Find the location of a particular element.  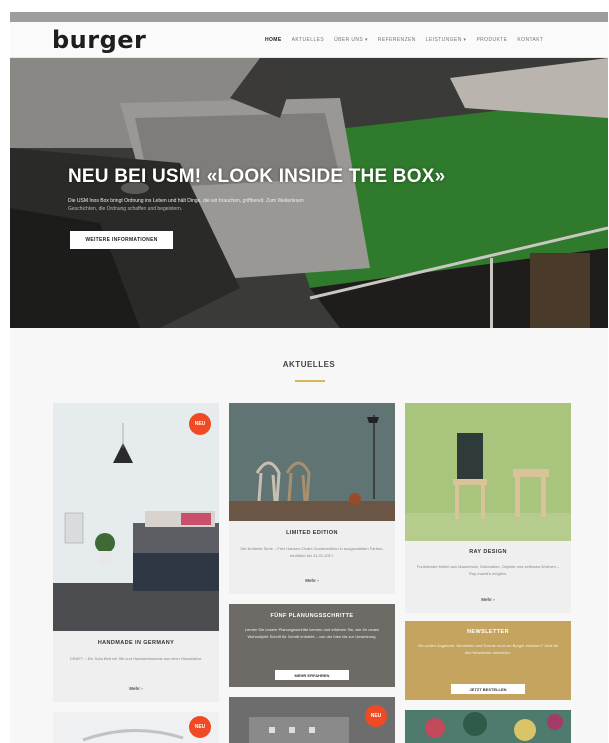

news-card-partial-center: NEU is located at coordinates (312, 720).